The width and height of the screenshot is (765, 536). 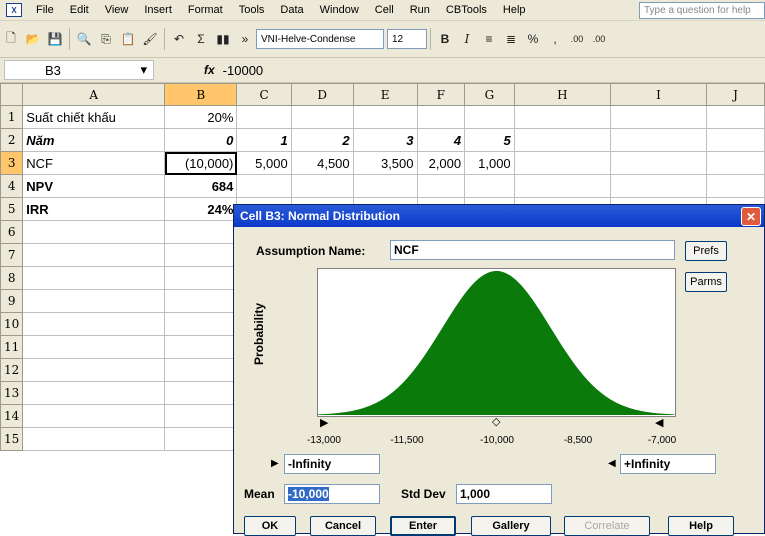 What do you see at coordinates (384, 10) in the screenshot?
I see `menu-cell: Cell` at bounding box center [384, 10].